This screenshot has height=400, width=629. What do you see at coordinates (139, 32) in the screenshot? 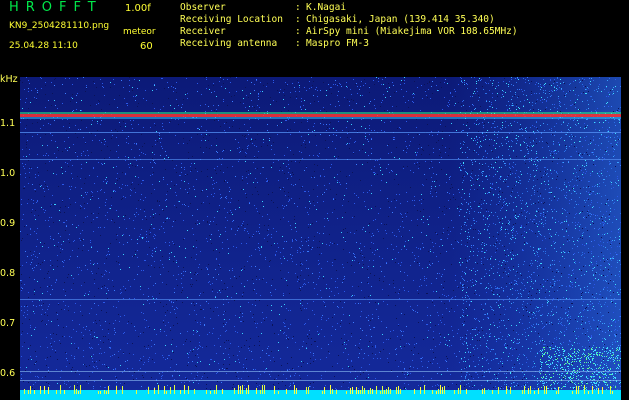
I see `meteor-label: meteor` at bounding box center [139, 32].